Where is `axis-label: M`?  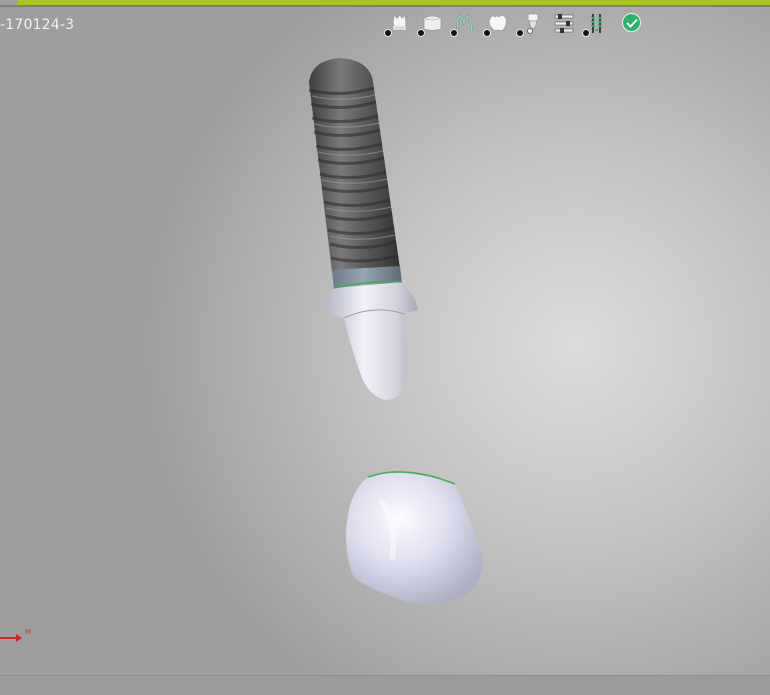
axis-label: M is located at coordinates (28, 632).